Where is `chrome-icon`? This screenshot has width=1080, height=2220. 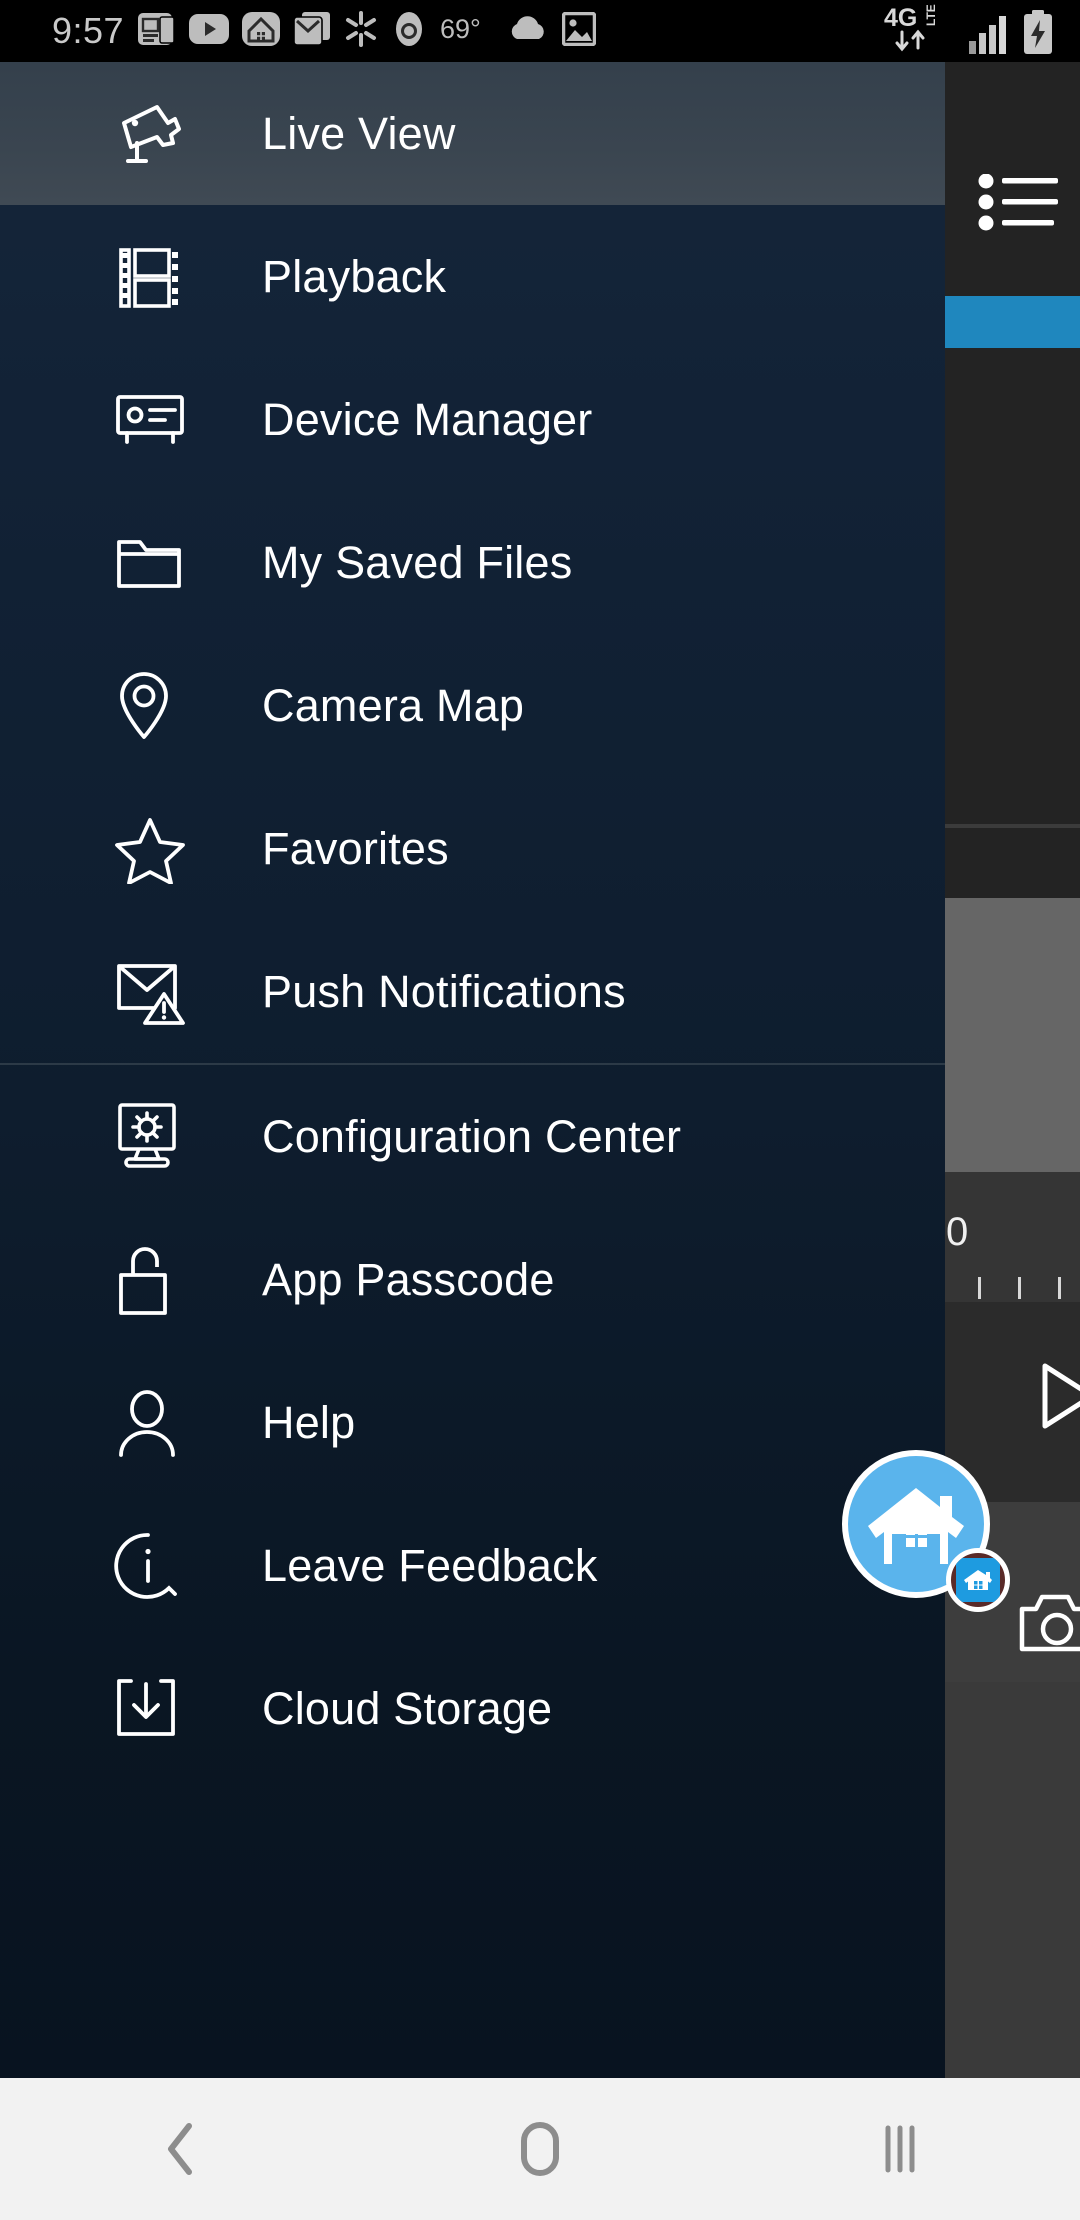
chrome-icon is located at coordinates (409, 31).